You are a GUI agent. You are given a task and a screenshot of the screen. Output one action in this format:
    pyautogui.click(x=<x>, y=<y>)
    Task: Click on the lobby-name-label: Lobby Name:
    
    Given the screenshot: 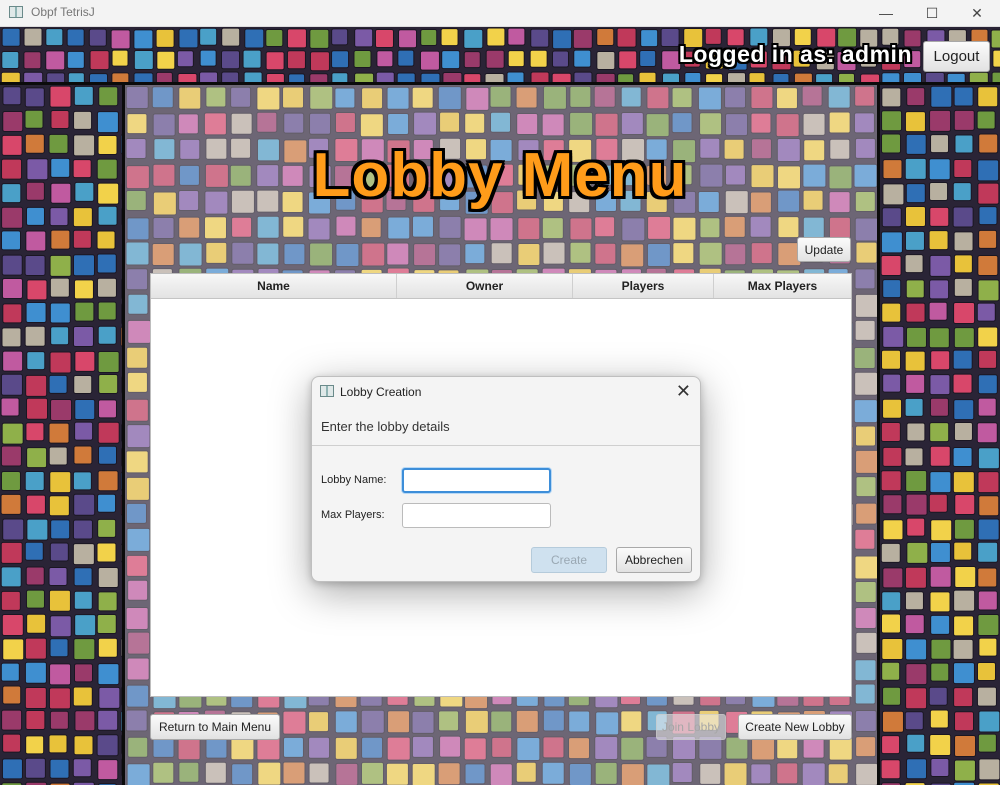 What is the action you would take?
    pyautogui.click(x=354, y=480)
    